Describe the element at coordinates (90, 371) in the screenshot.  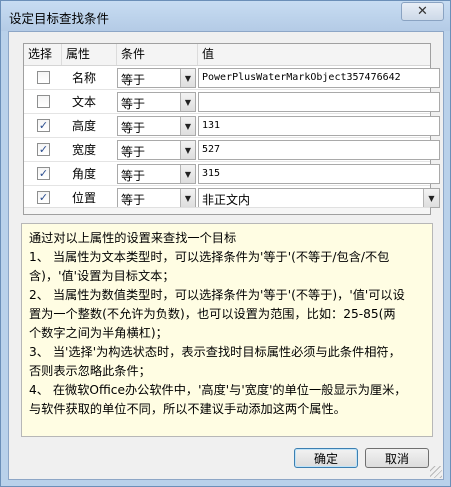
I see `help-line: 否则表示忽略此条件；` at that location.